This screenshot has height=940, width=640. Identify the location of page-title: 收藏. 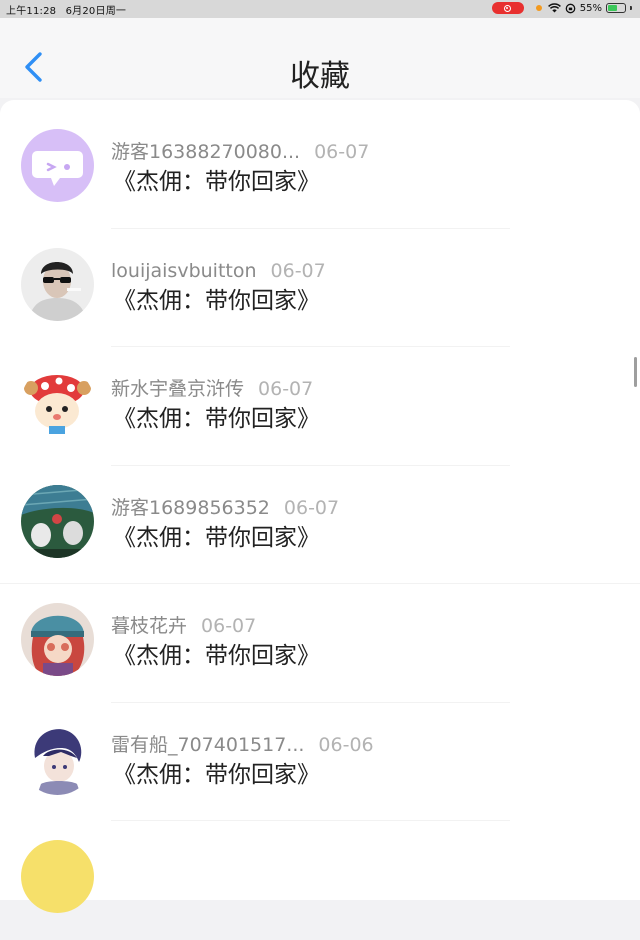
(320, 76).